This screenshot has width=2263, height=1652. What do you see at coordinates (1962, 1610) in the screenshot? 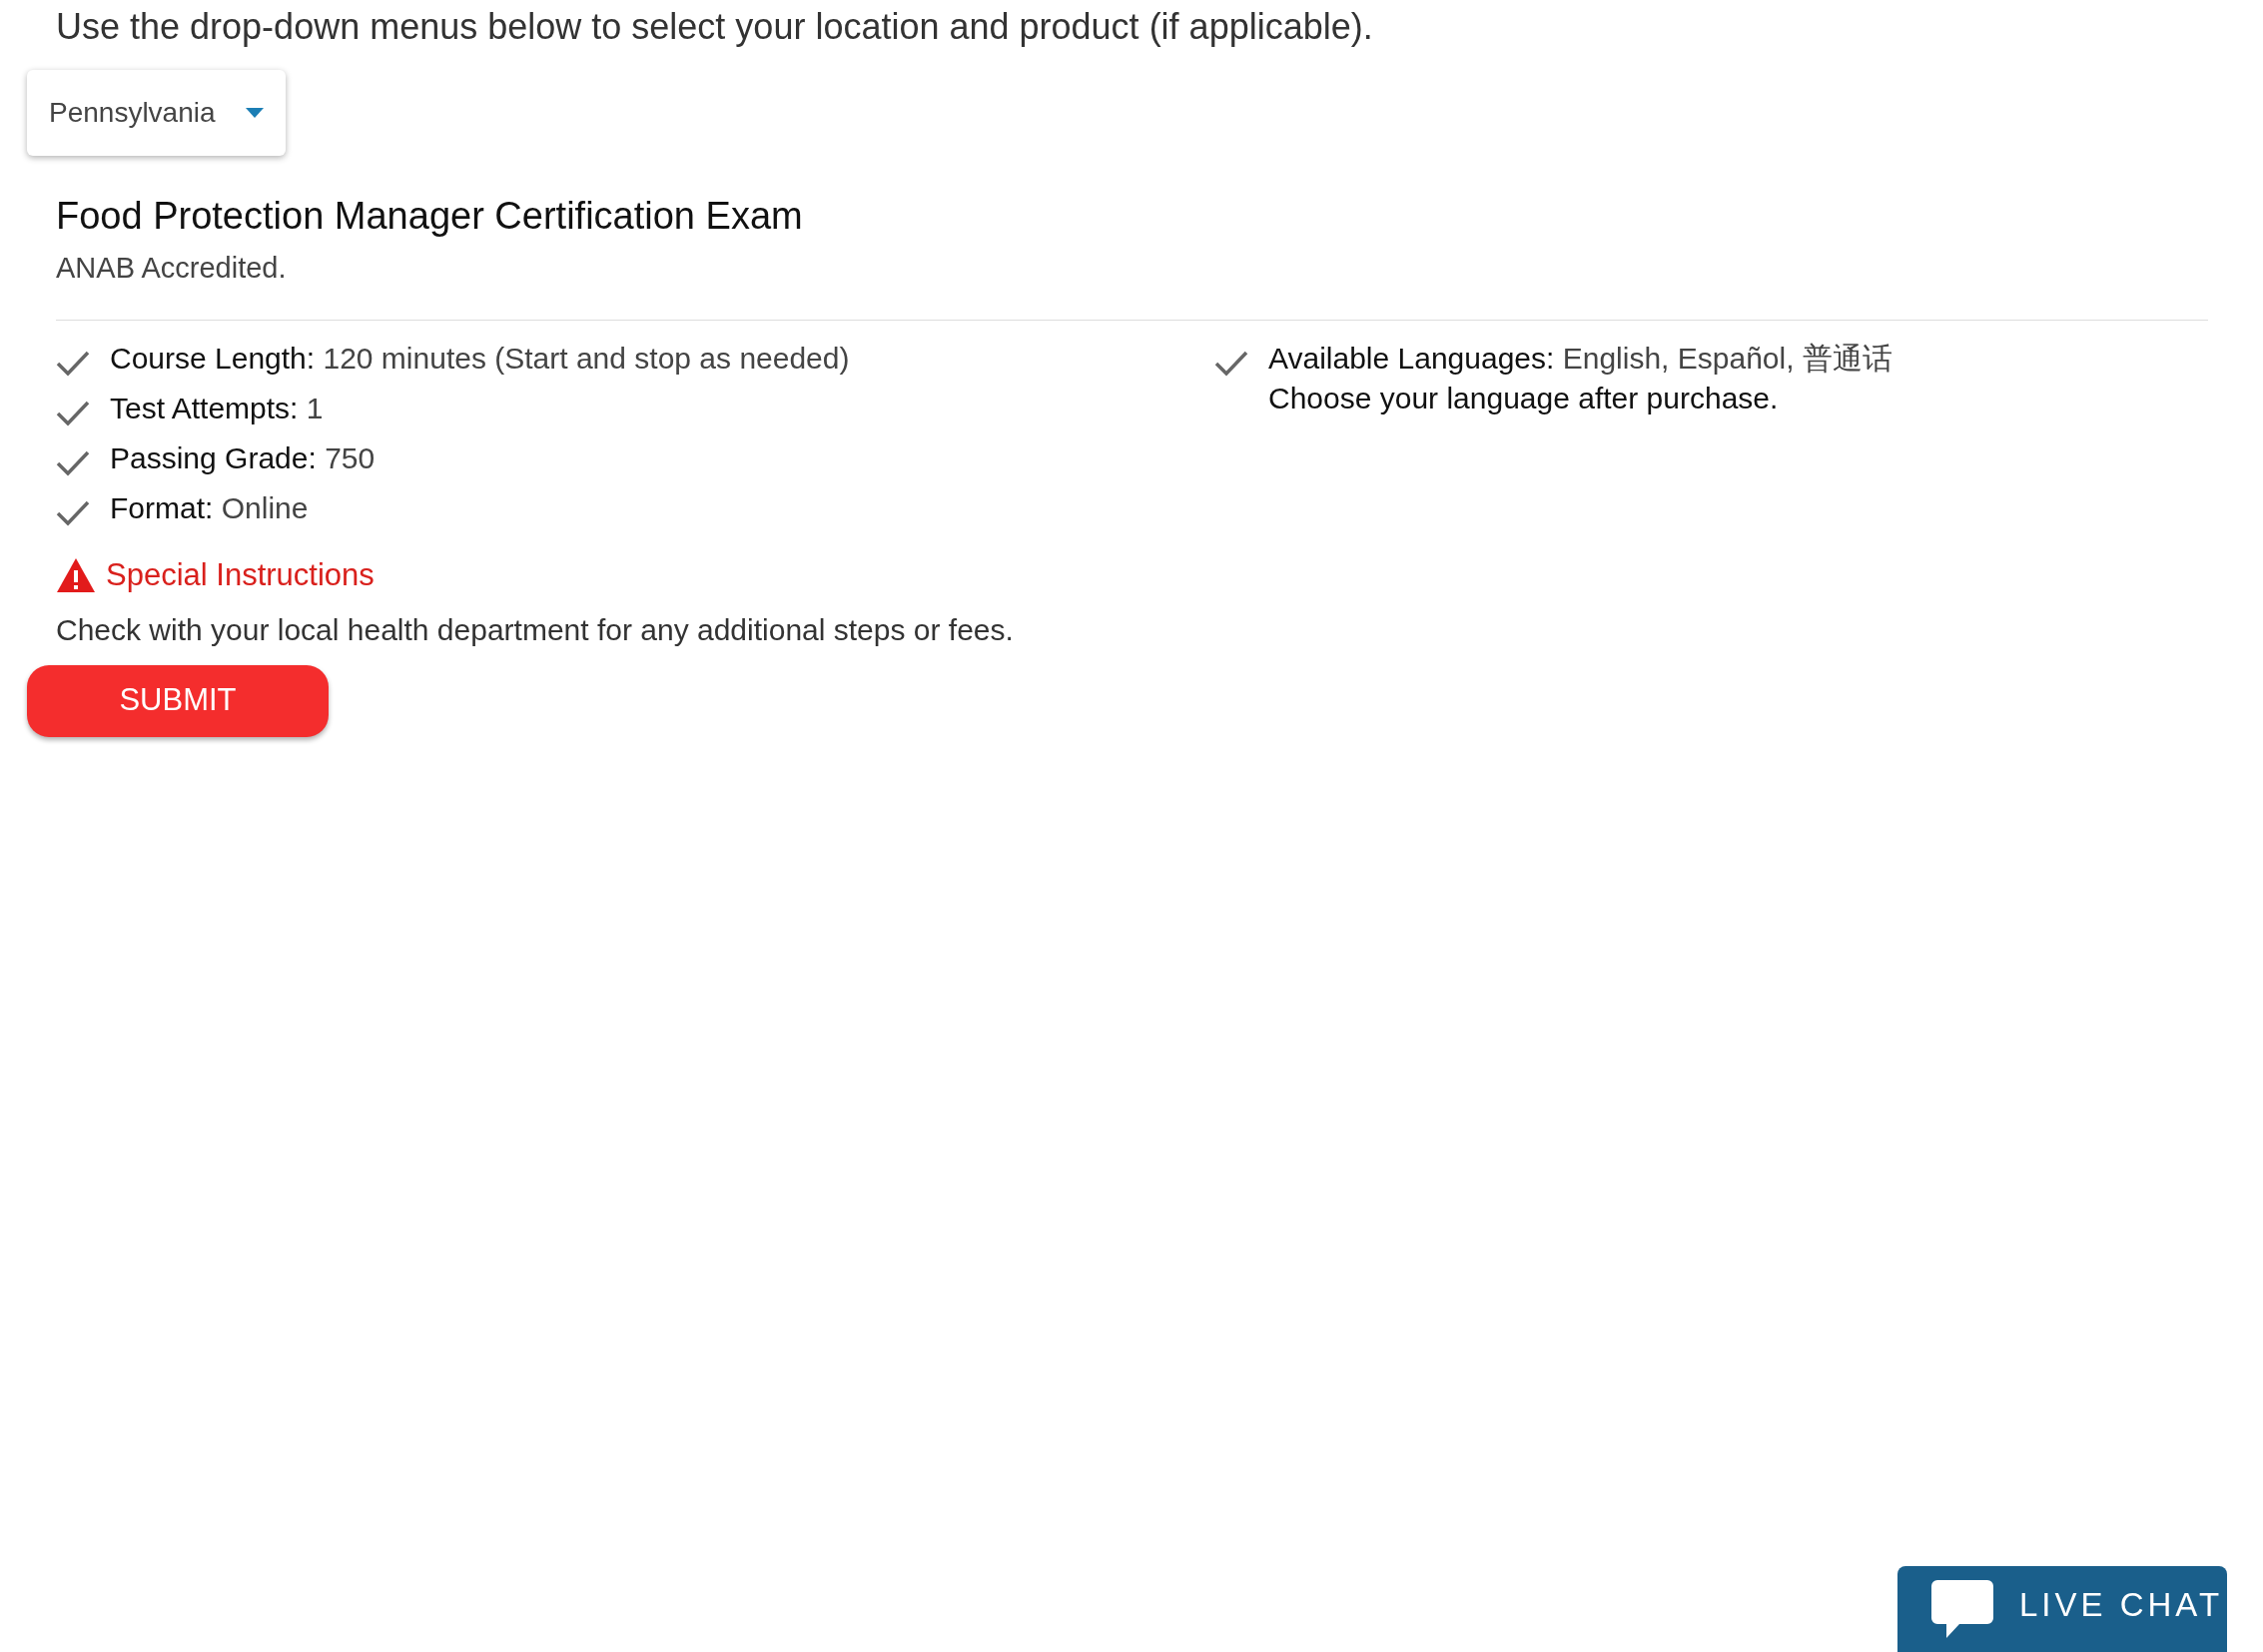
I see `chat-bubble-icon` at bounding box center [1962, 1610].